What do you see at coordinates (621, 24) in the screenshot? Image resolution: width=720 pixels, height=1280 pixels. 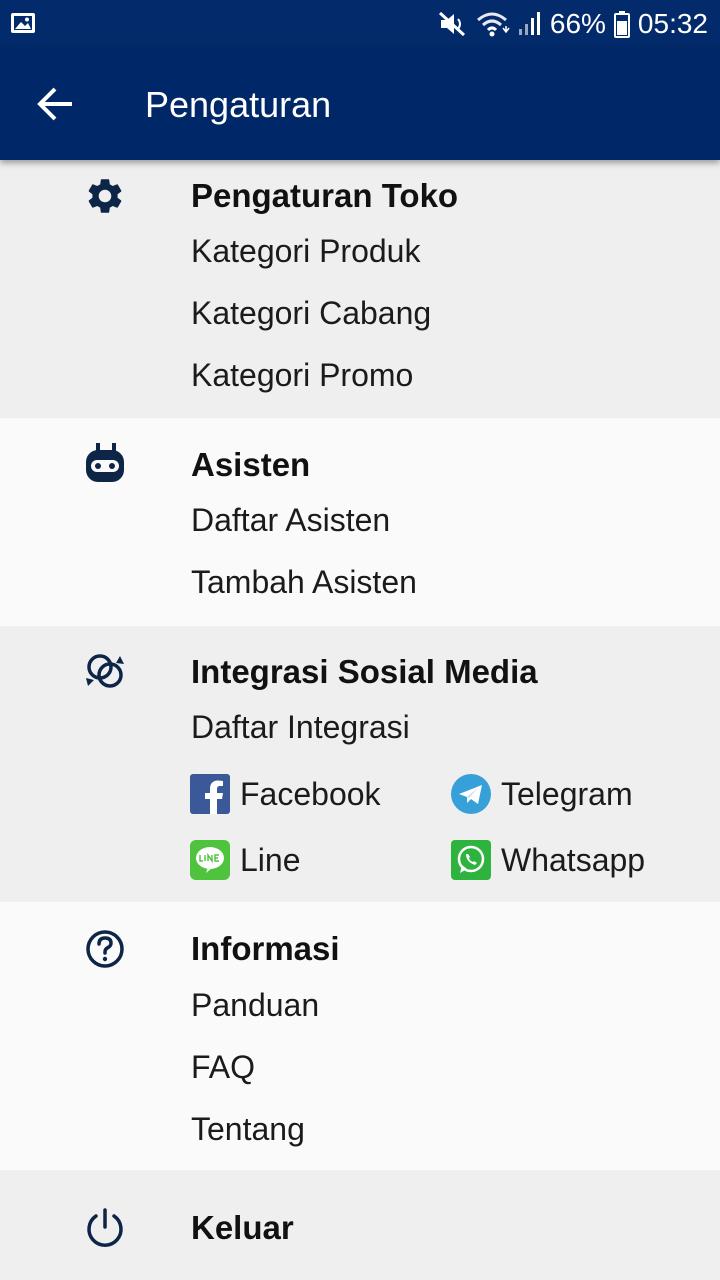 I see `battery-icon` at bounding box center [621, 24].